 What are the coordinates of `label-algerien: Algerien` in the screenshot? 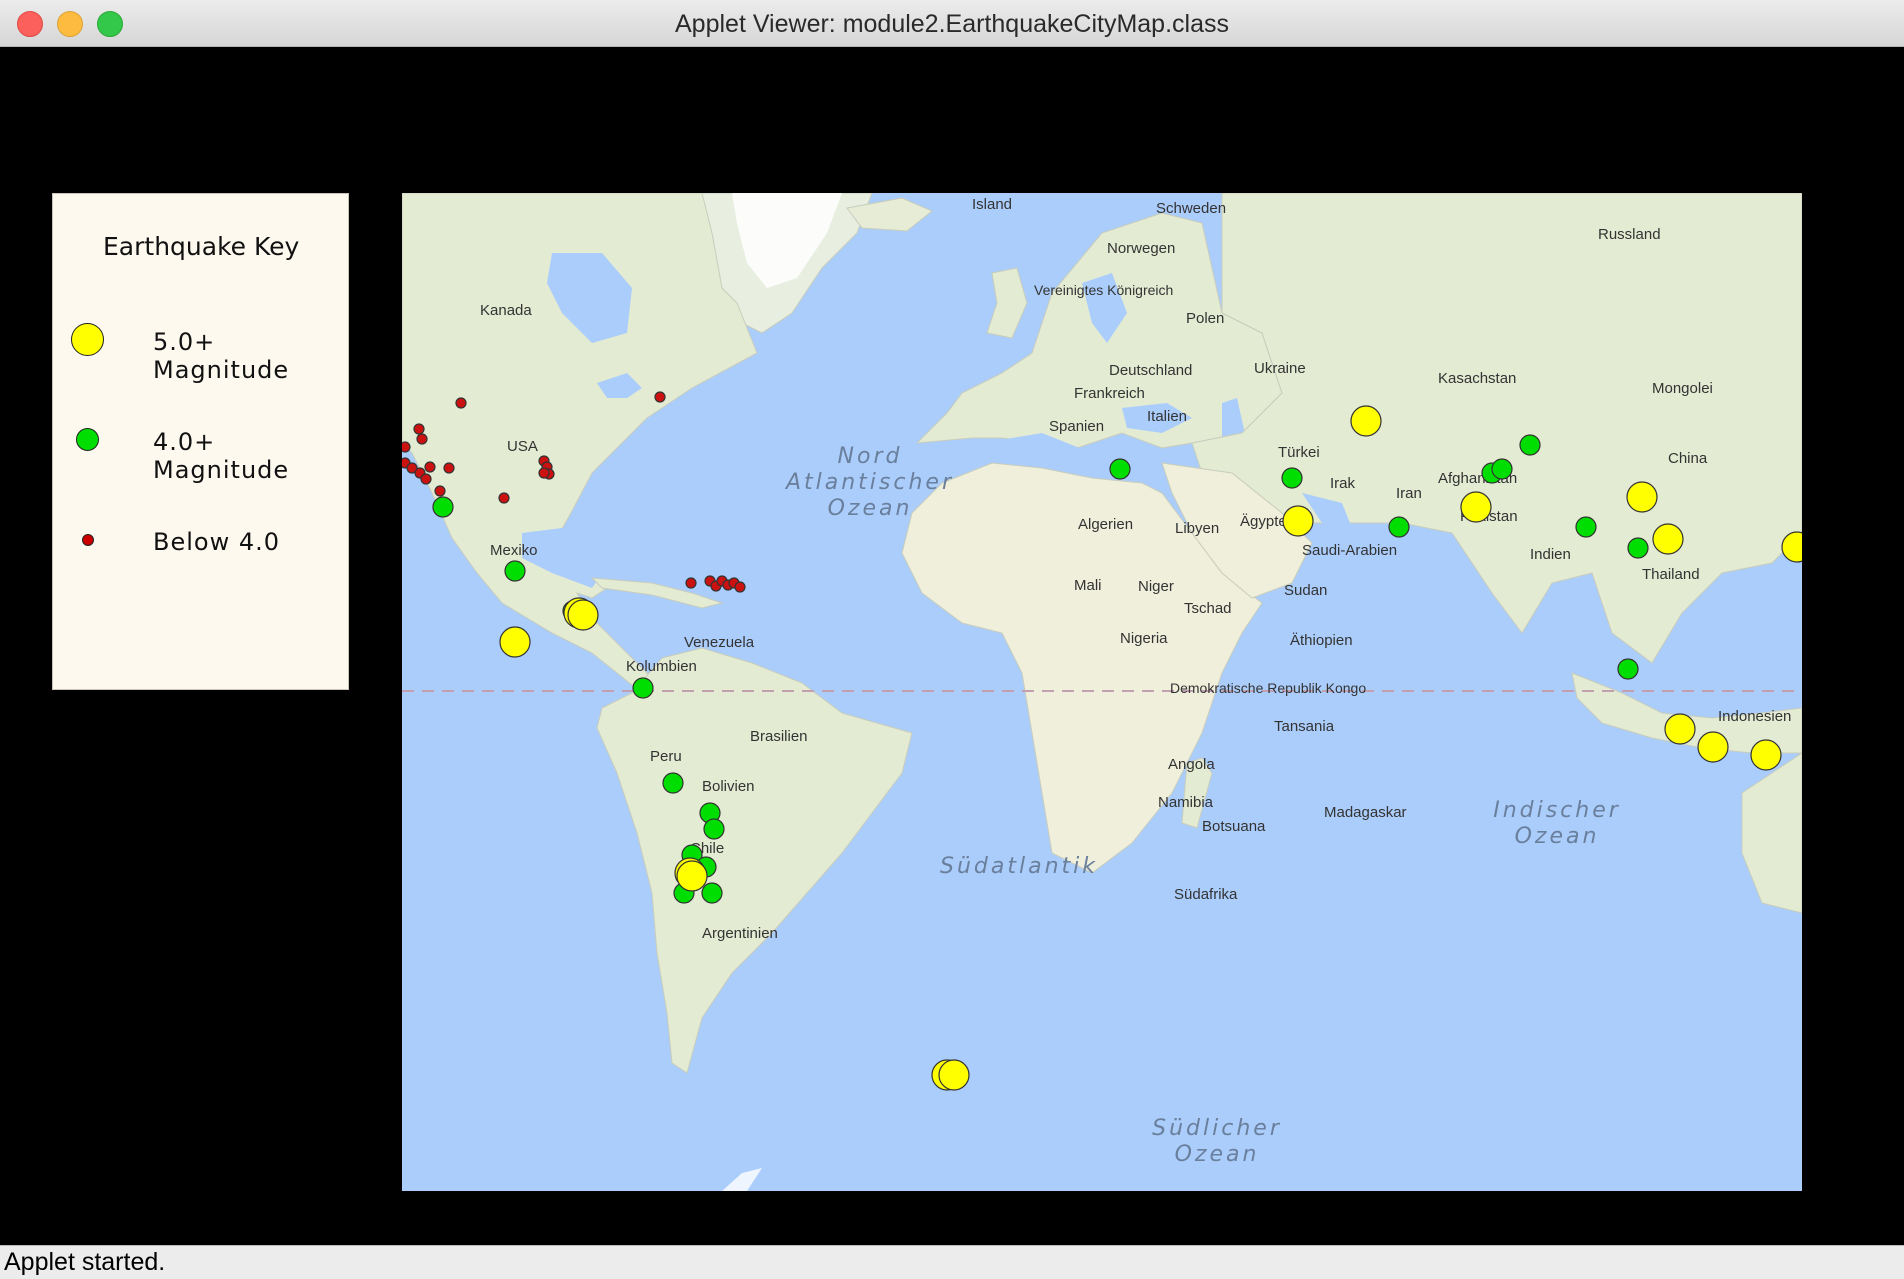 It's located at (1105, 524).